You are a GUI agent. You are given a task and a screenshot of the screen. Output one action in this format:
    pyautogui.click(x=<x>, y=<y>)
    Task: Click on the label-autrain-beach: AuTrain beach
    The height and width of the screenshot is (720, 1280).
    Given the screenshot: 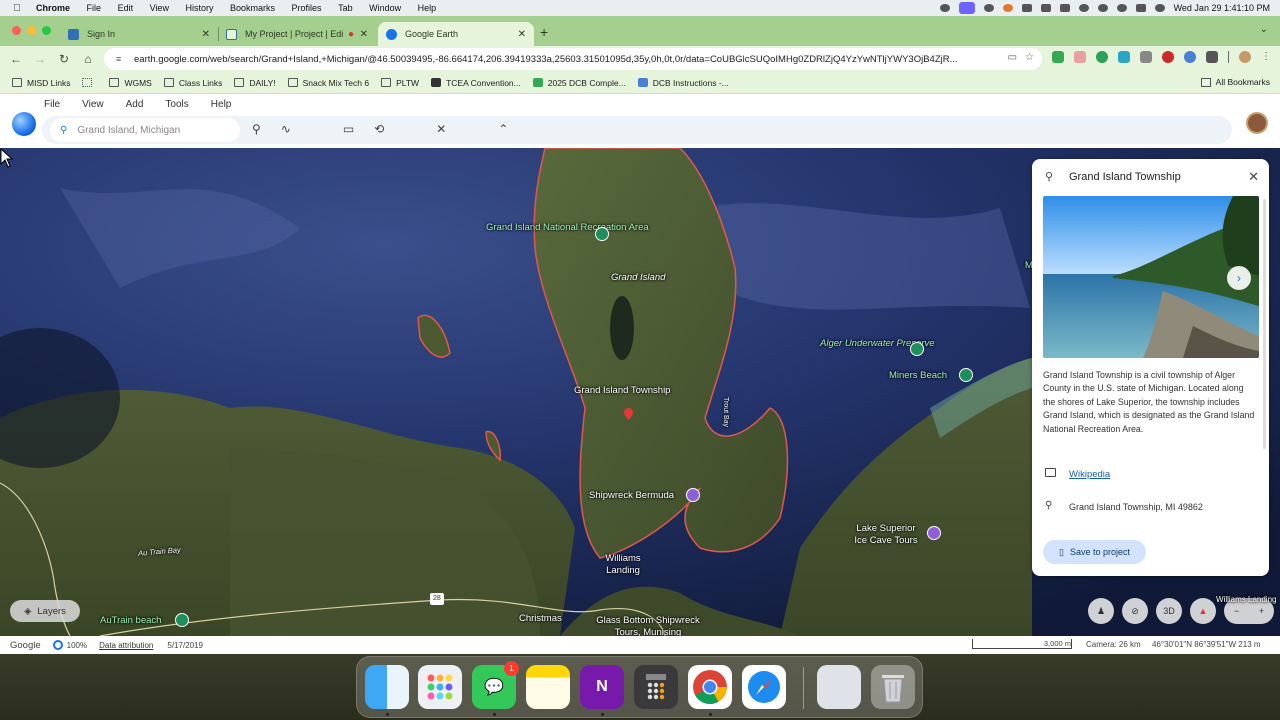 What is the action you would take?
    pyautogui.click(x=130, y=621)
    